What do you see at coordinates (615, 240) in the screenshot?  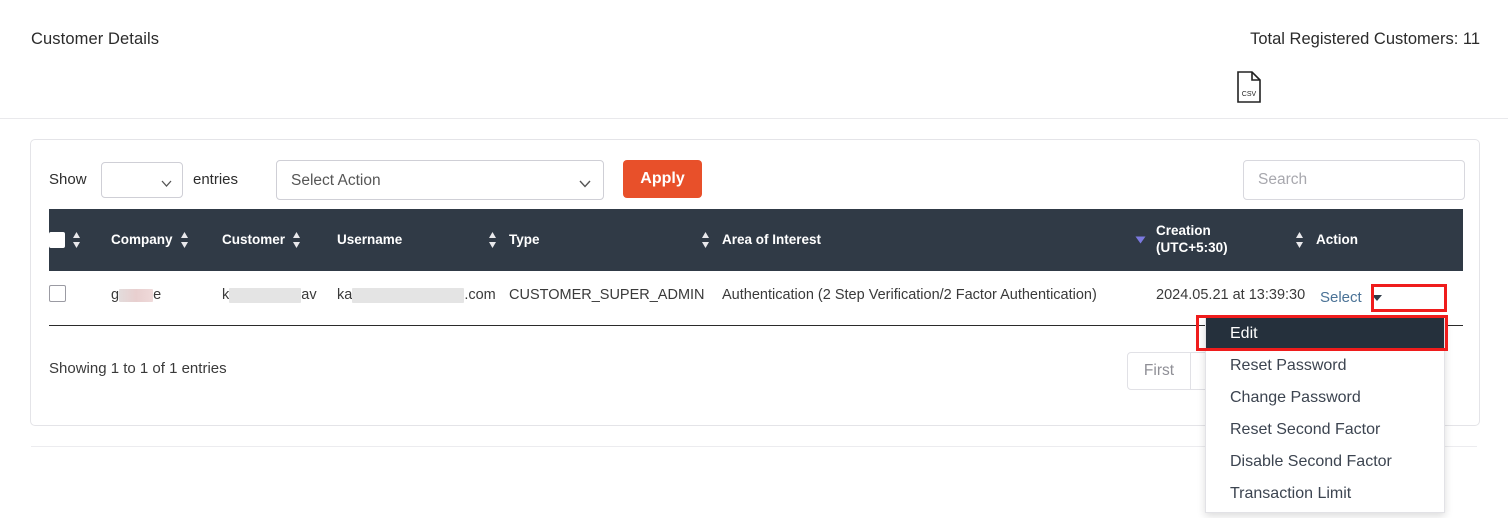 I see `th-type: Type` at bounding box center [615, 240].